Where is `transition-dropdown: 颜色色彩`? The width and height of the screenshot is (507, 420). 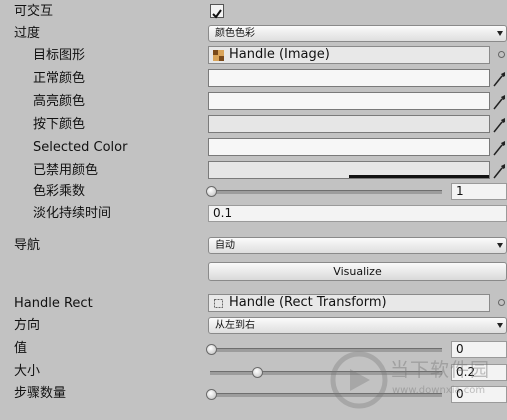 transition-dropdown: 颜色色彩 is located at coordinates (357, 33).